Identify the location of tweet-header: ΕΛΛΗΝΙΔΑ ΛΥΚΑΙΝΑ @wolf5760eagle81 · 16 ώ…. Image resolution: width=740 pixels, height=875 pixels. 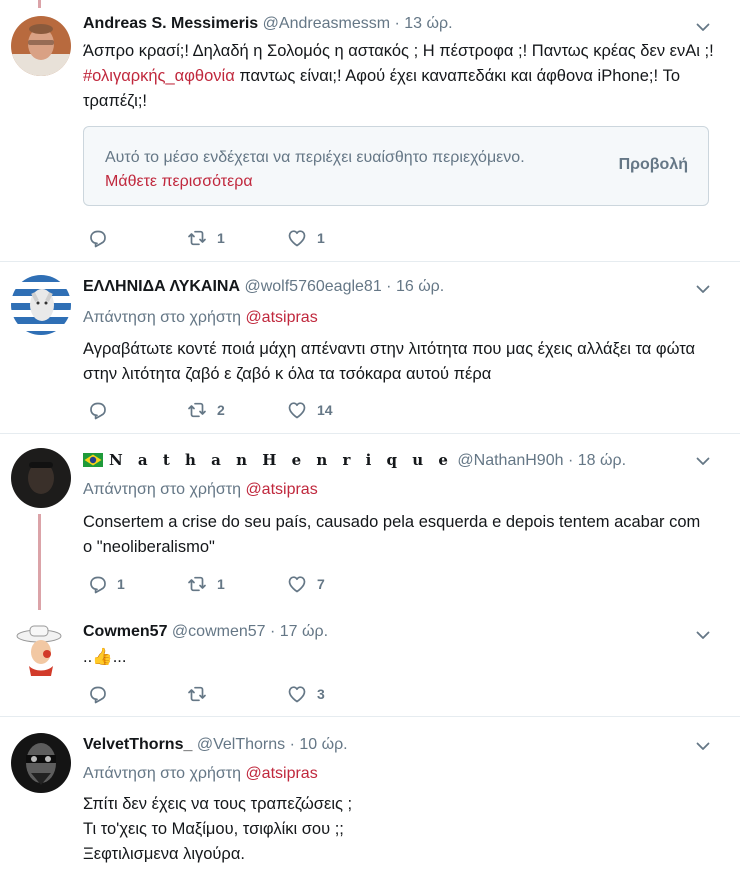
(263, 287).